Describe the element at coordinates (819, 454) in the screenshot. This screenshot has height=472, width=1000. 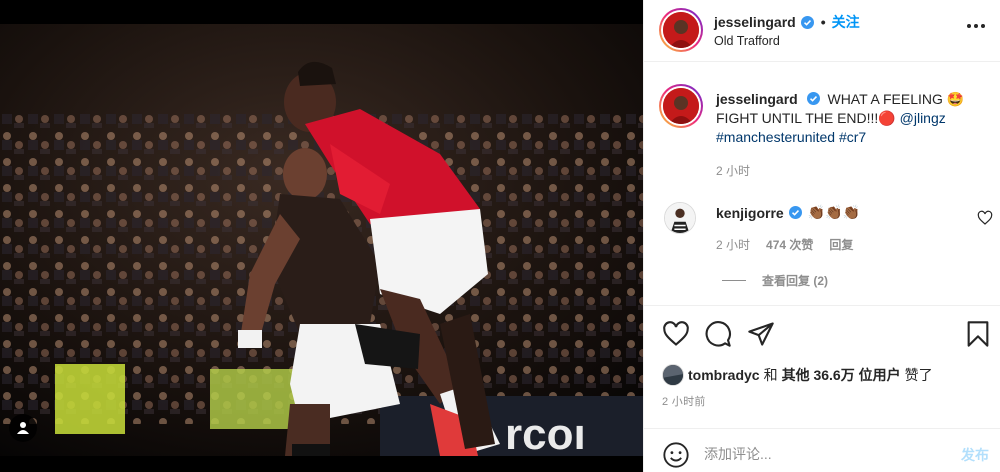
I see `comment-input` at that location.